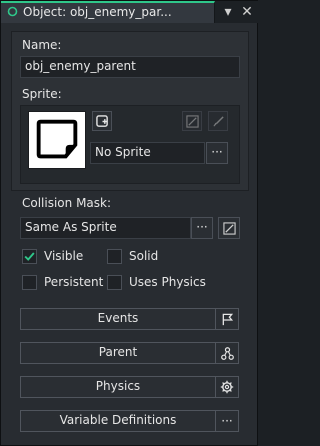 The width and height of the screenshot is (320, 446). I want to click on brush-icon, so click(218, 120).